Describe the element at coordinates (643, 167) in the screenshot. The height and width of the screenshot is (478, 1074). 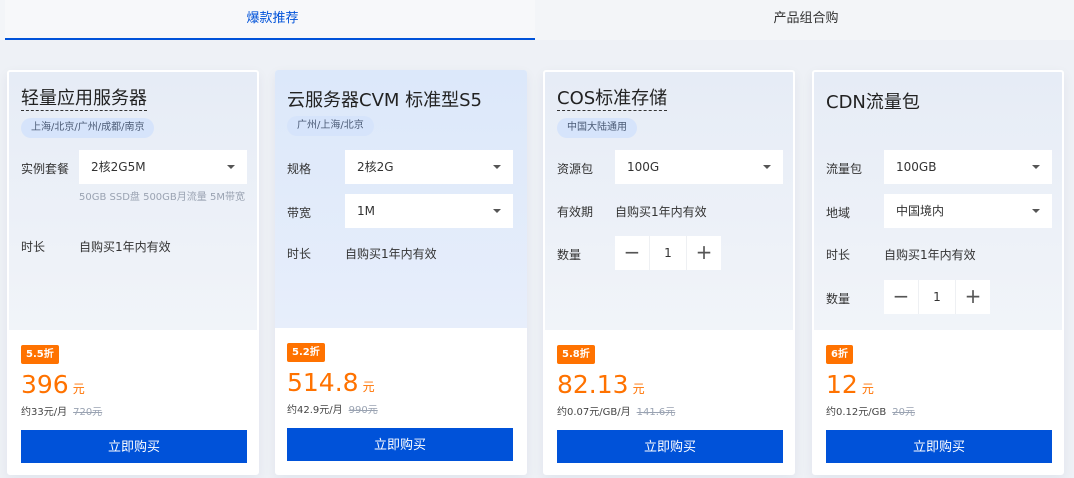
I see `pack-value: 100G` at that location.